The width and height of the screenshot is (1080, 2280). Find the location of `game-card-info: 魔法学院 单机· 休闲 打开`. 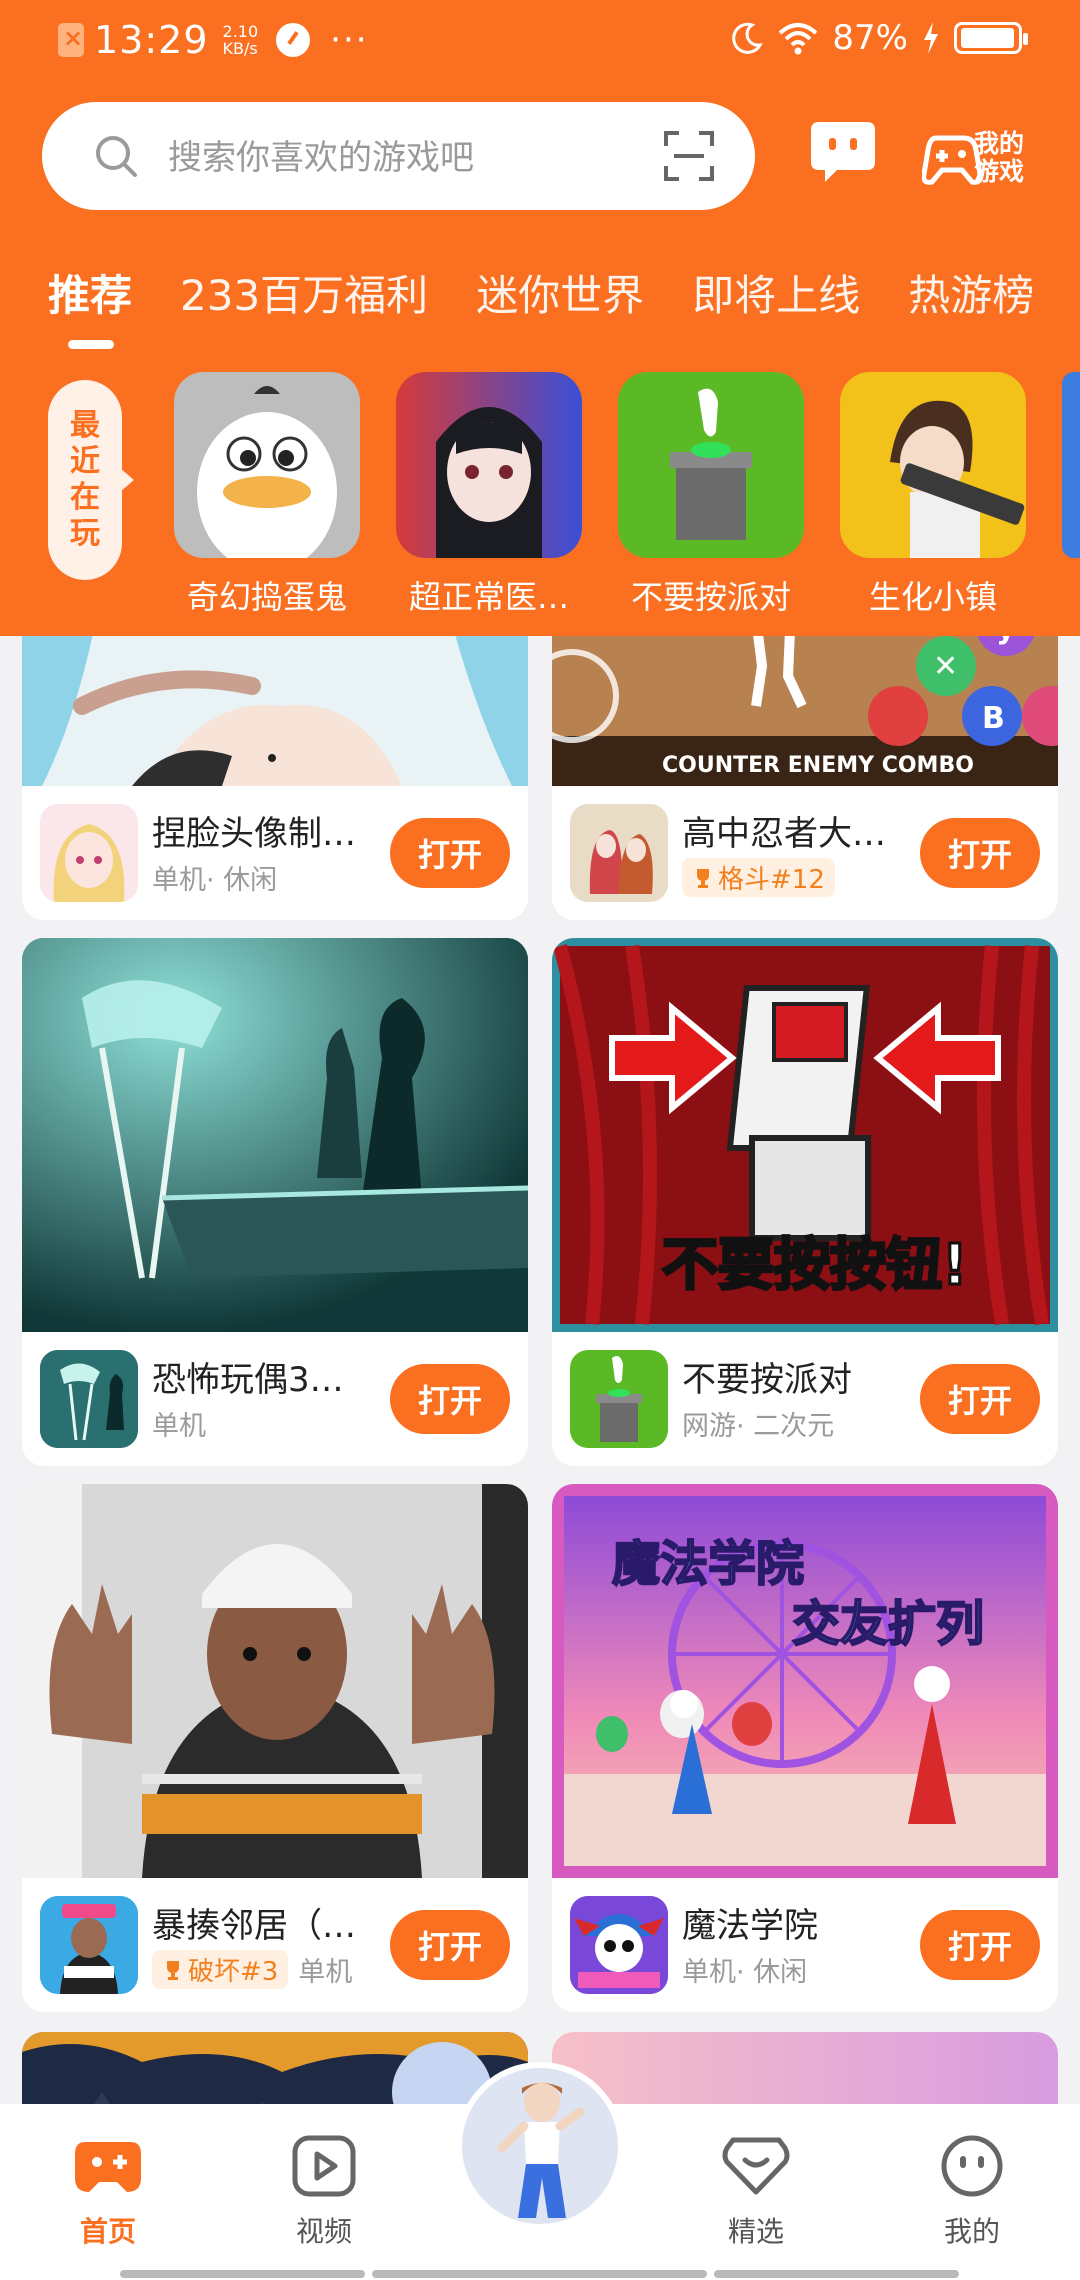

game-card-info: 魔法学院 单机· 休闲 打开 is located at coordinates (805, 1945).